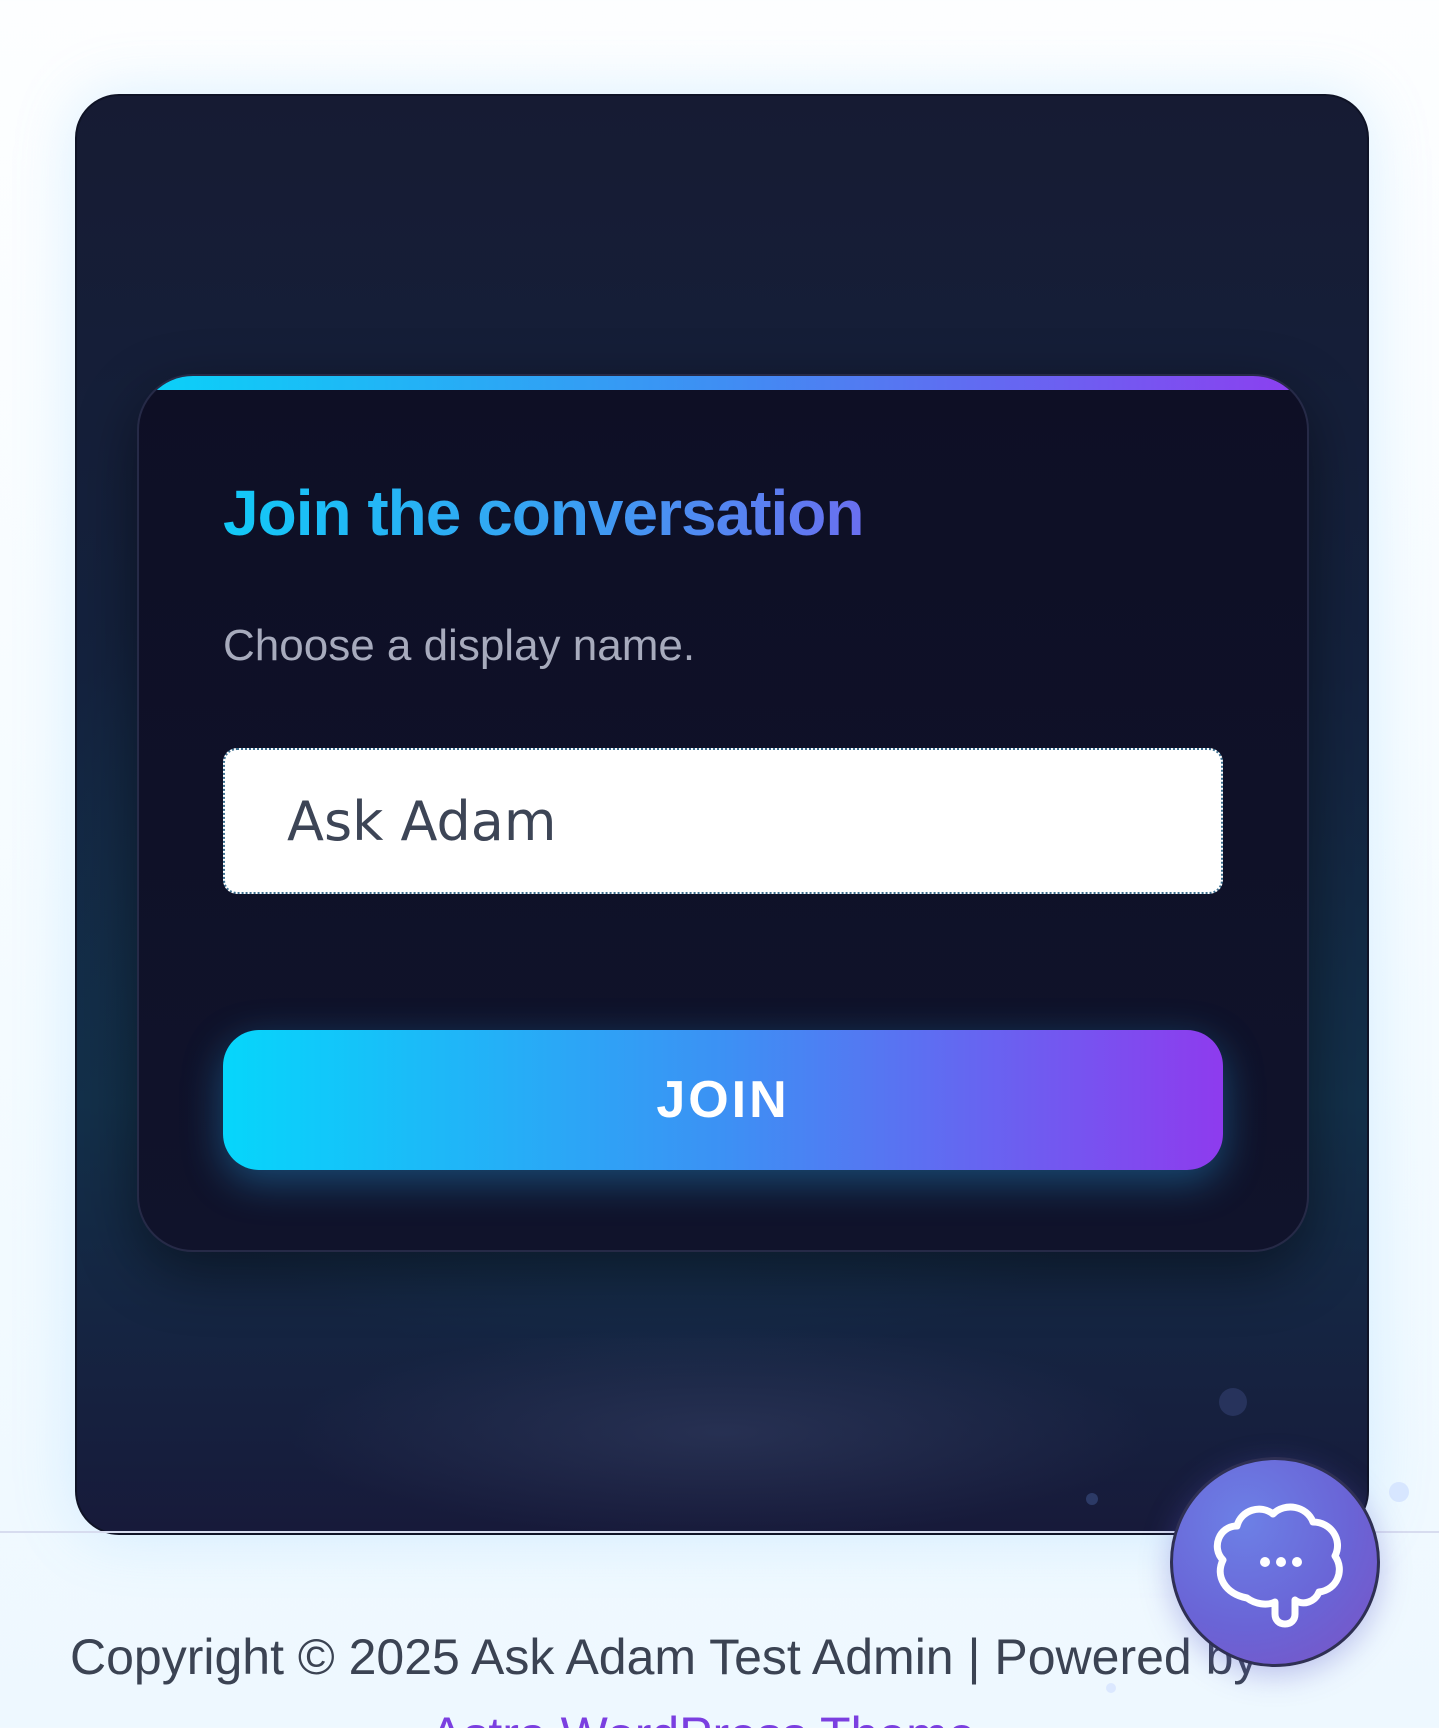 This screenshot has height=1728, width=1439. Describe the element at coordinates (703, 1717) in the screenshot. I see `footer-theme-link: Astra WordPress Theme` at that location.